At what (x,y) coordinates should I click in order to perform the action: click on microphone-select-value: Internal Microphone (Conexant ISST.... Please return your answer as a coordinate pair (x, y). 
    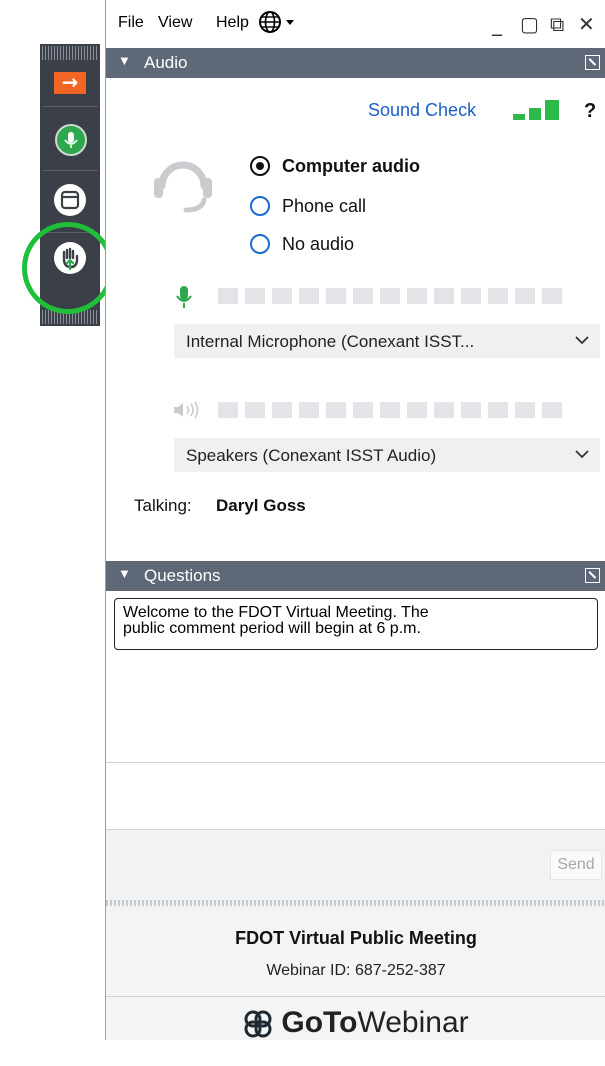
    Looking at the image, I should click on (330, 341).